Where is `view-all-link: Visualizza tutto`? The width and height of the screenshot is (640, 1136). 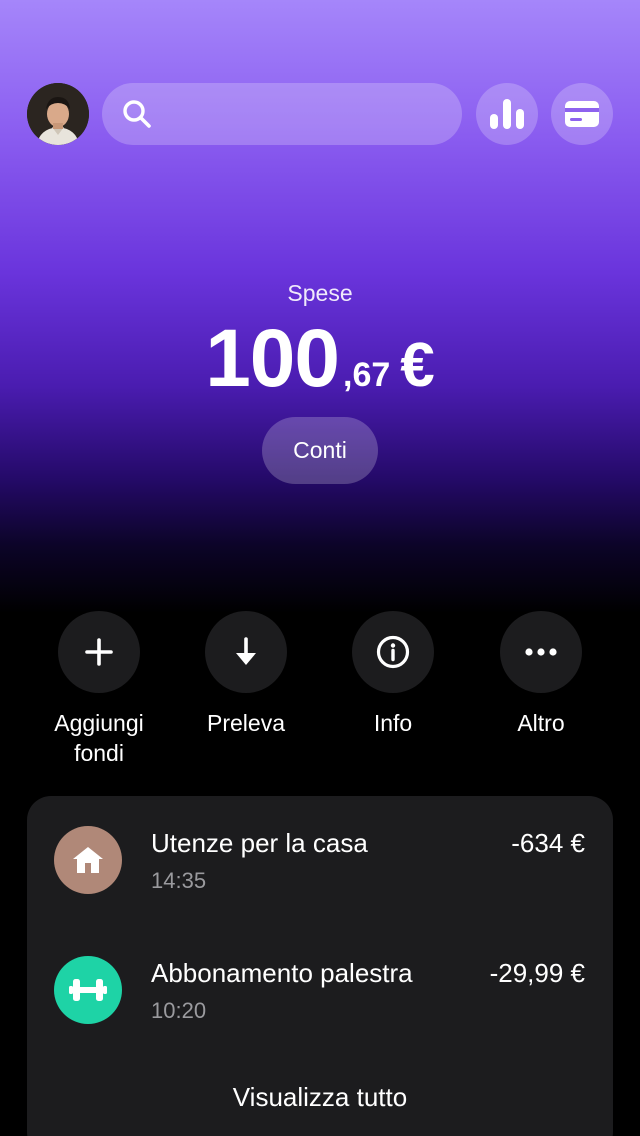
view-all-link: Visualizza tutto is located at coordinates (320, 1097).